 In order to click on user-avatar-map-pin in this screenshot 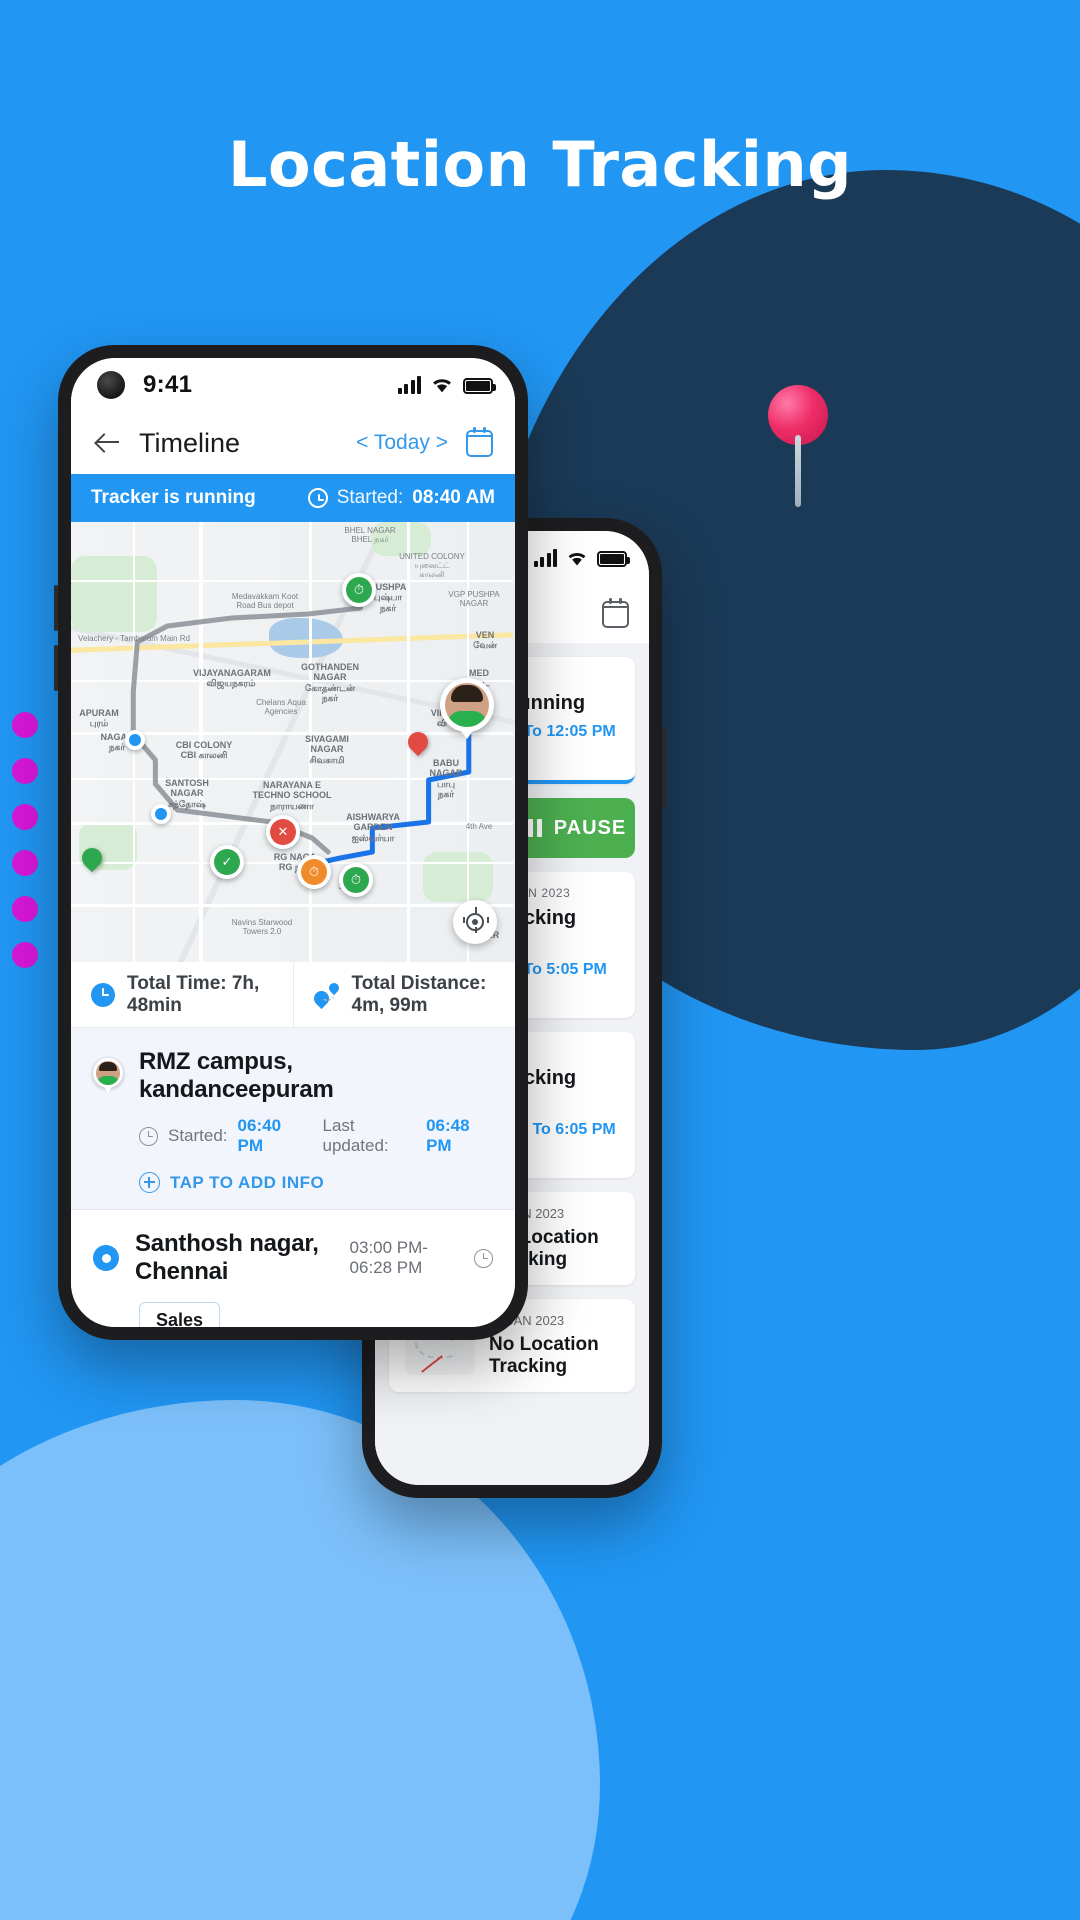, I will do `click(467, 709)`.